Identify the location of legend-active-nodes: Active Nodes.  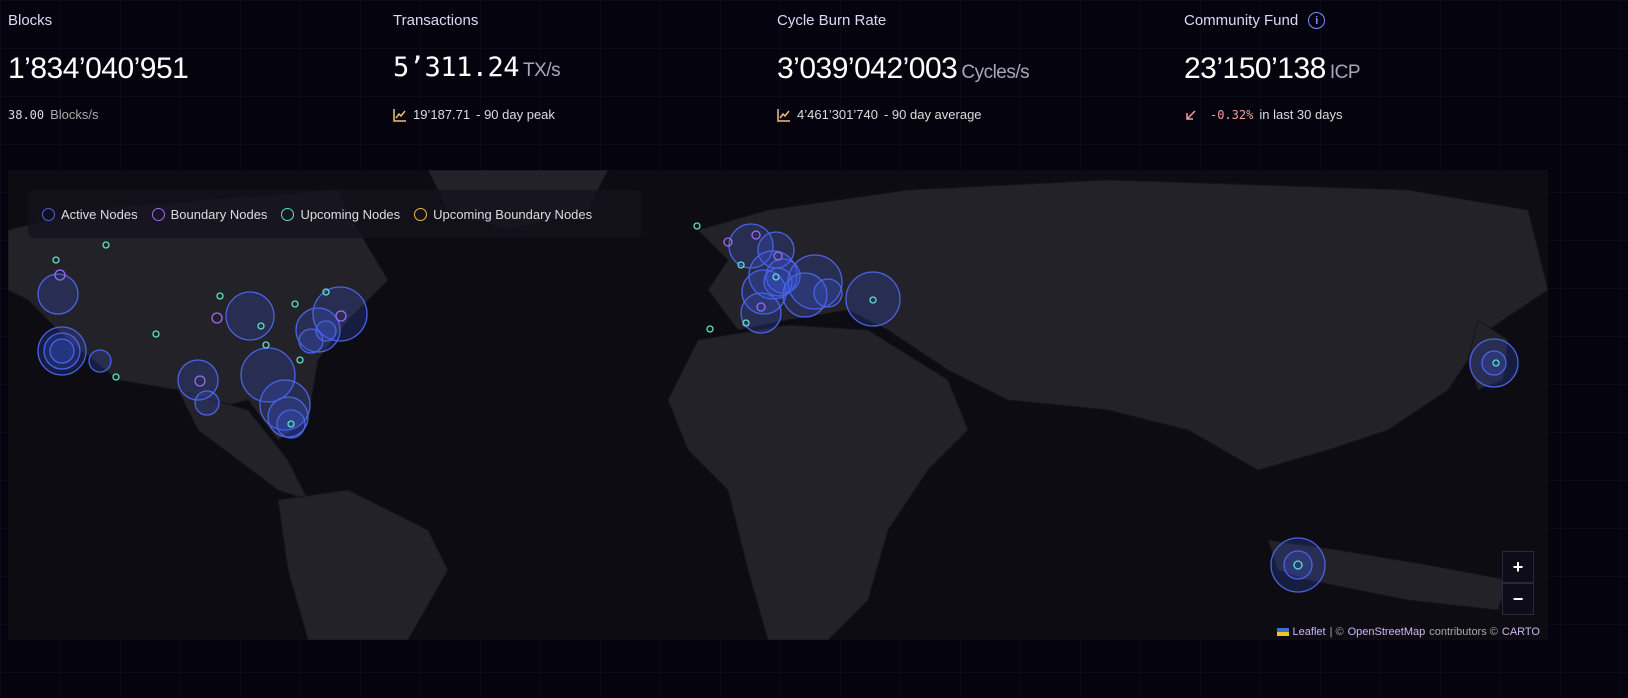
(90, 214).